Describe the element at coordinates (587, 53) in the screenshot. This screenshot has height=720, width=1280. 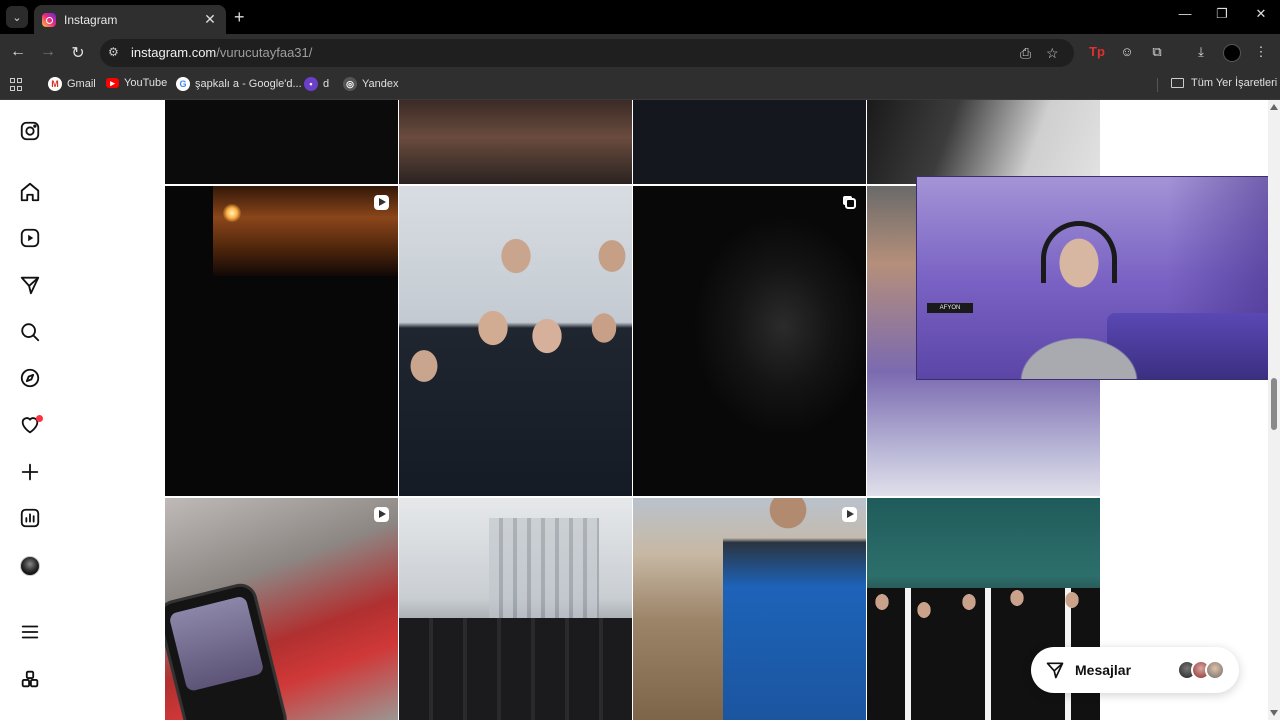
I see `address-bar: ⚙ instagram.com/vurucutayfaa31/ ⎙ ☆` at that location.